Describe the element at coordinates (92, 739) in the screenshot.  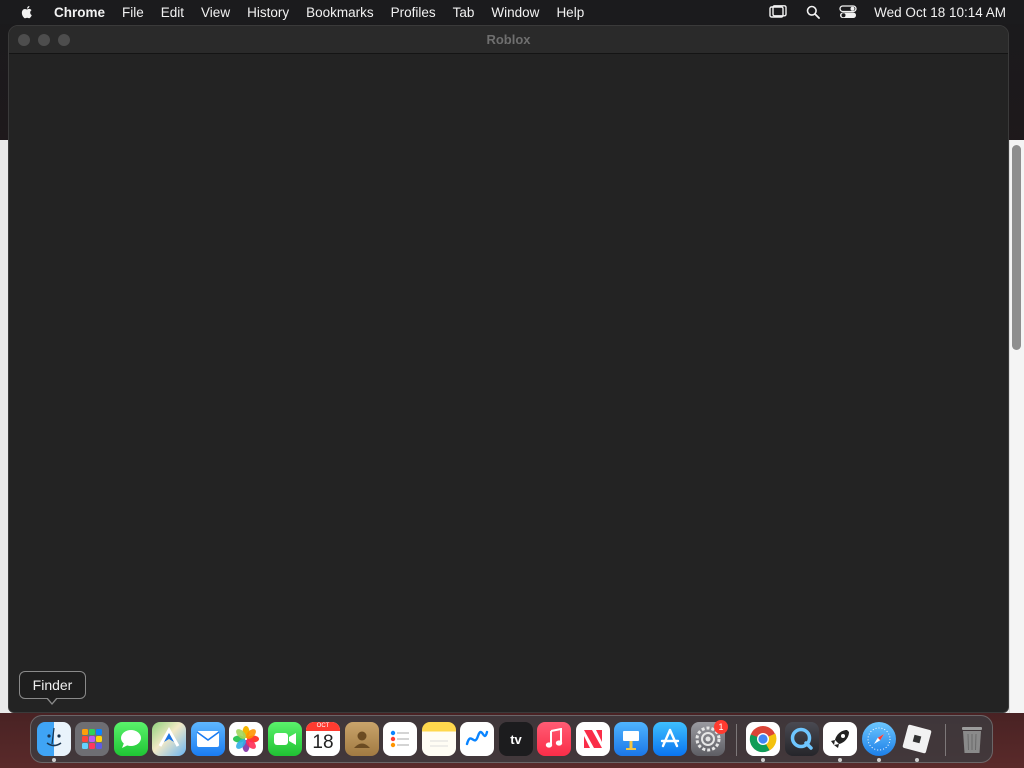
I see `launchpad-icon` at that location.